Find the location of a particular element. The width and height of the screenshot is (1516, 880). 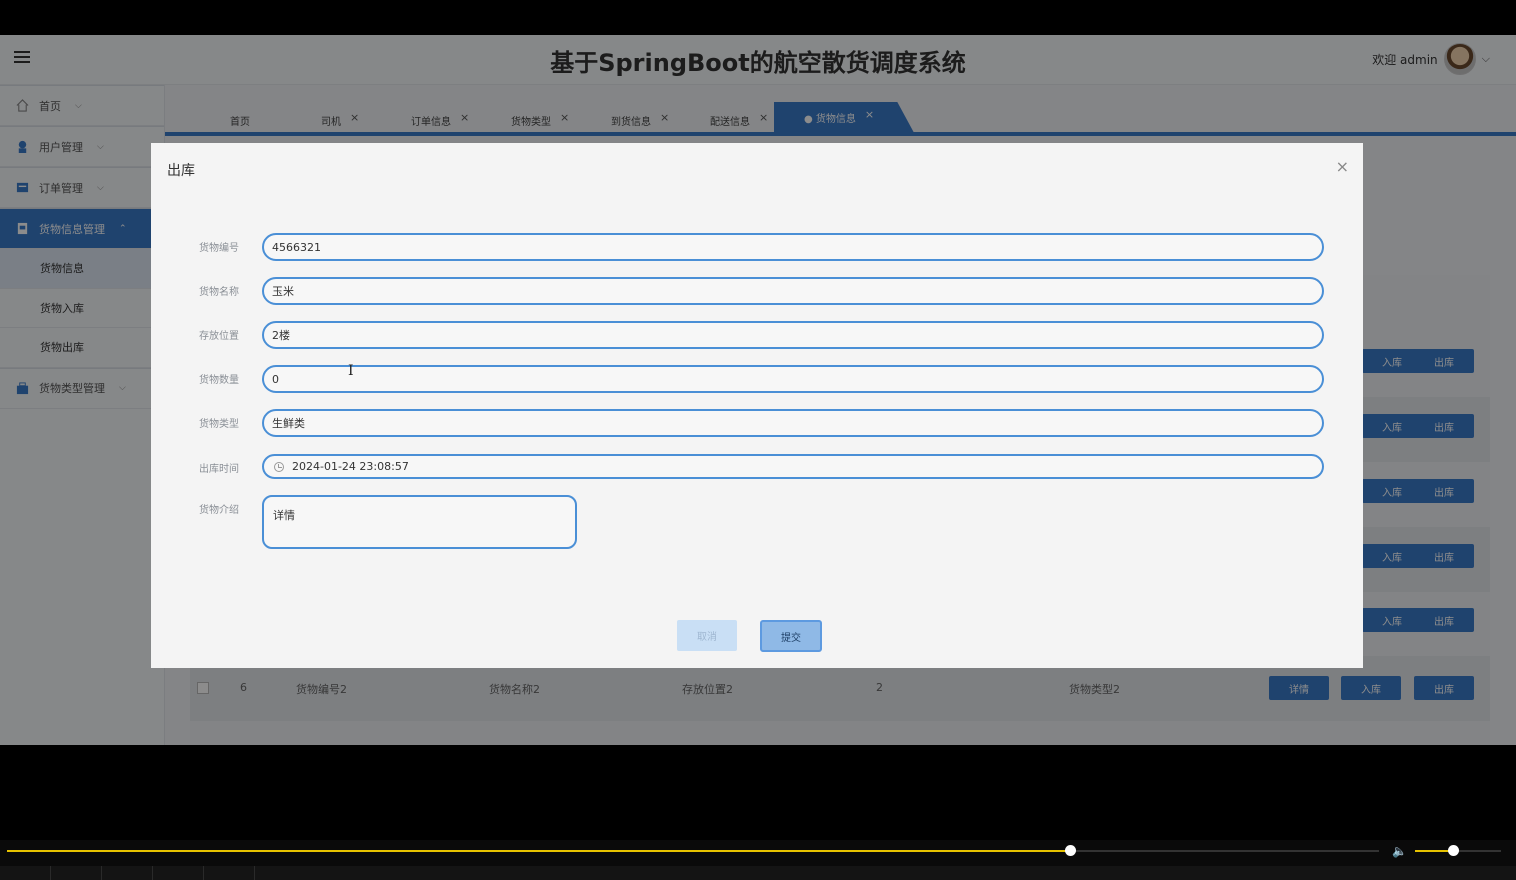

seek-handle is located at coordinates (1071, 850).